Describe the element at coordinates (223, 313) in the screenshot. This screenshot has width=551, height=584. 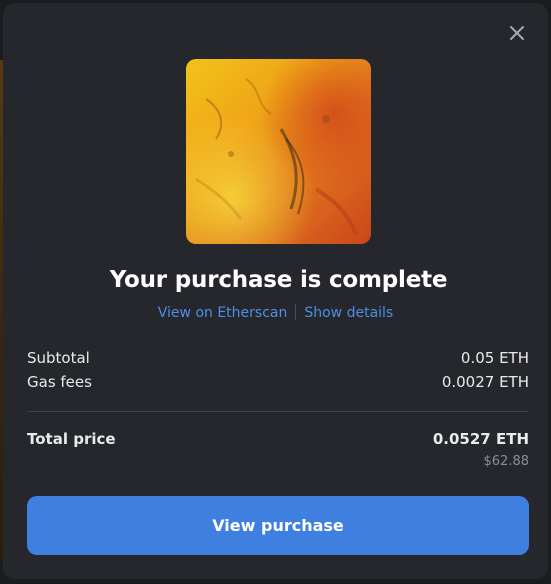
I see `view-on-etherscan-link: View on Etherscan` at that location.